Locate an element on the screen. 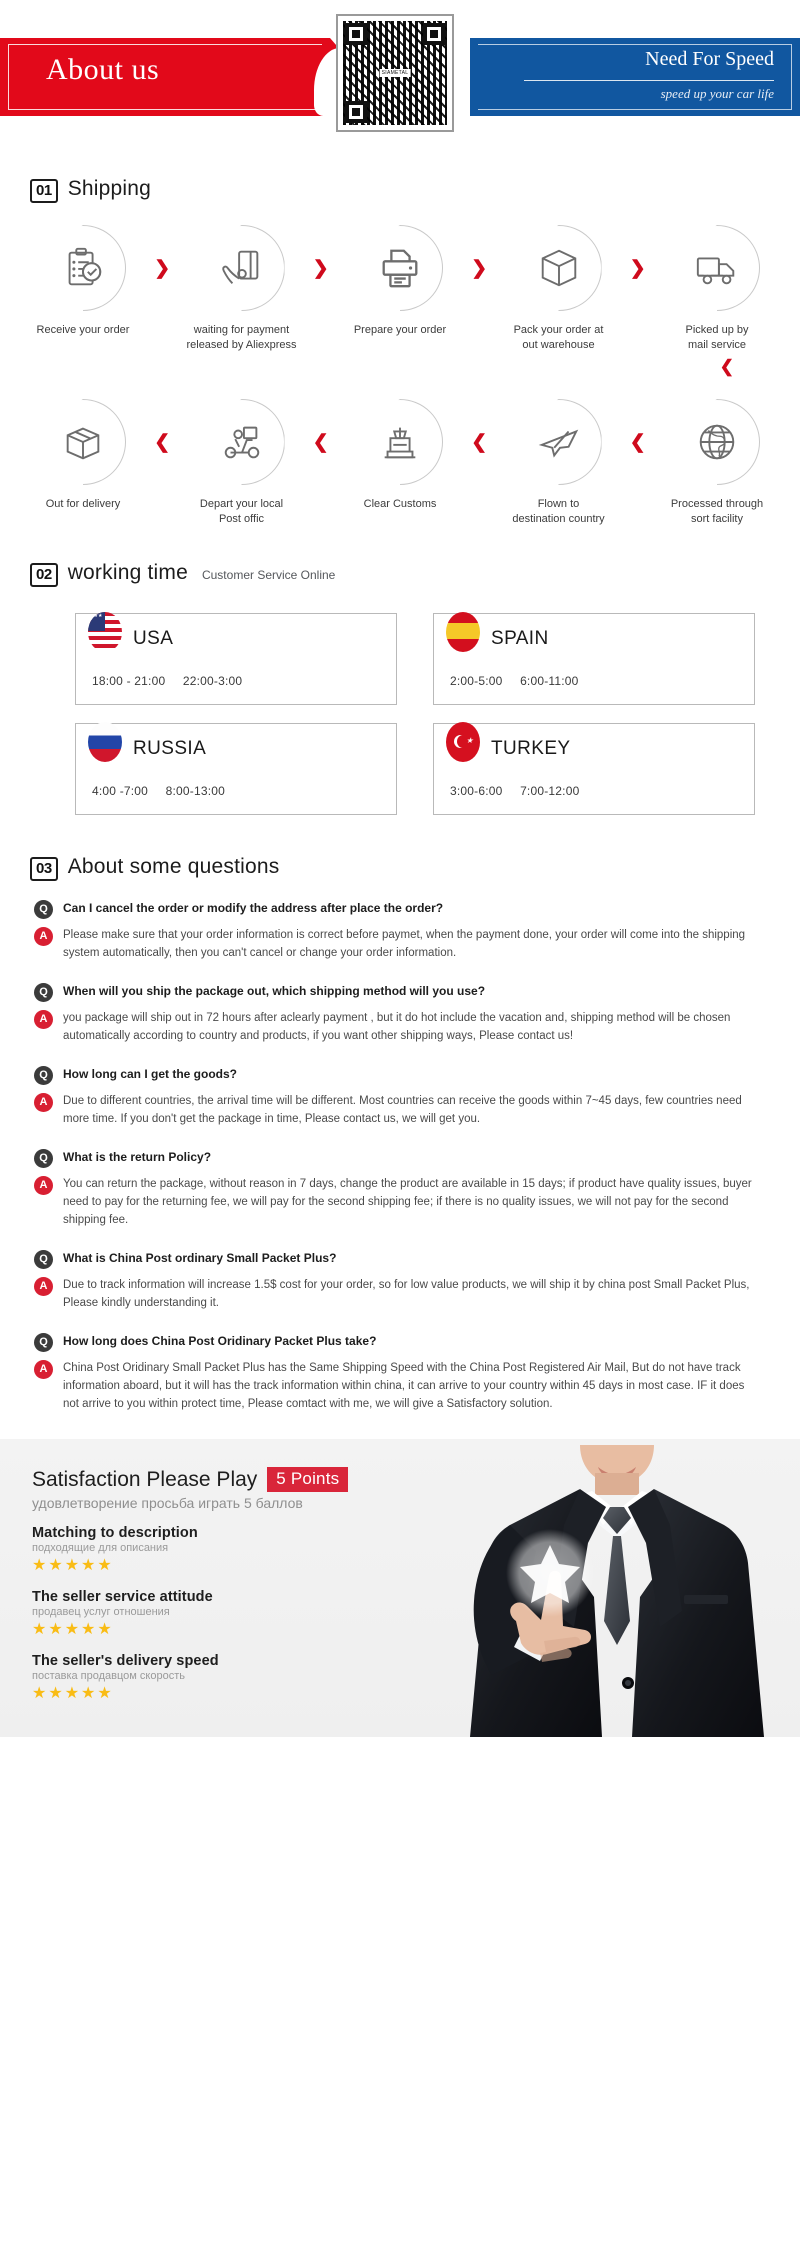 This screenshot has width=800, height=2244. working-hours: 2:00-5:00 6:00-11:00 is located at coordinates (521, 681).